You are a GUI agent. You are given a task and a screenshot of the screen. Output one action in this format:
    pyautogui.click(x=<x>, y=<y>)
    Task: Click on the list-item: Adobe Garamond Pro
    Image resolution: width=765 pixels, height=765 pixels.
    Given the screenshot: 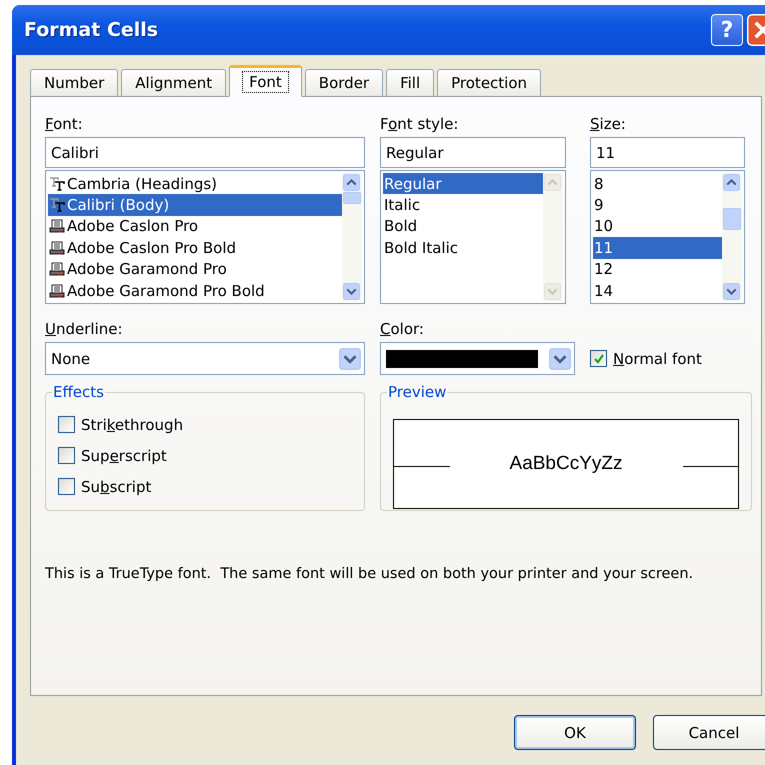 What is the action you would take?
    pyautogui.click(x=195, y=269)
    